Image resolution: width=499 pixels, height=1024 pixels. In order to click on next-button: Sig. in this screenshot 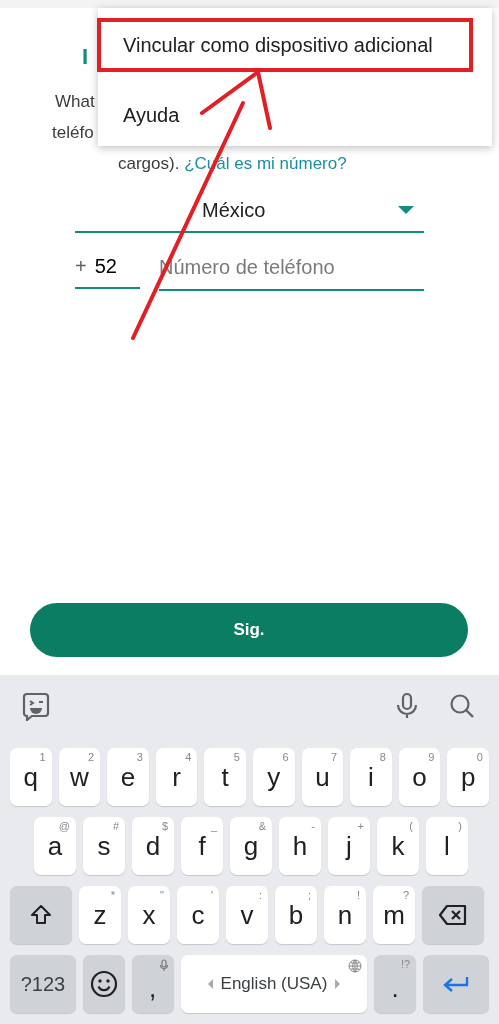, I will do `click(249, 630)`.